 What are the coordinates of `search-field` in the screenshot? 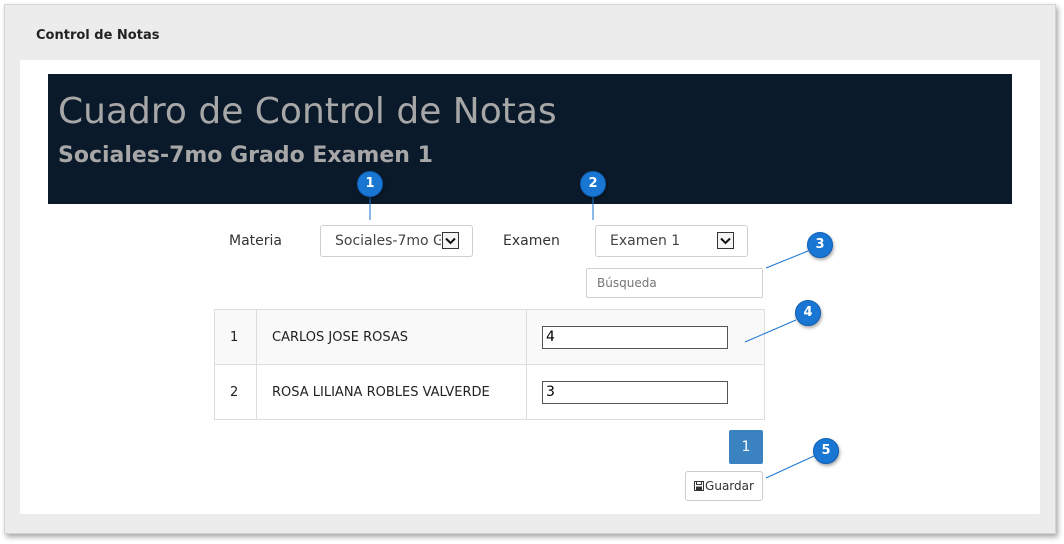 It's located at (674, 283).